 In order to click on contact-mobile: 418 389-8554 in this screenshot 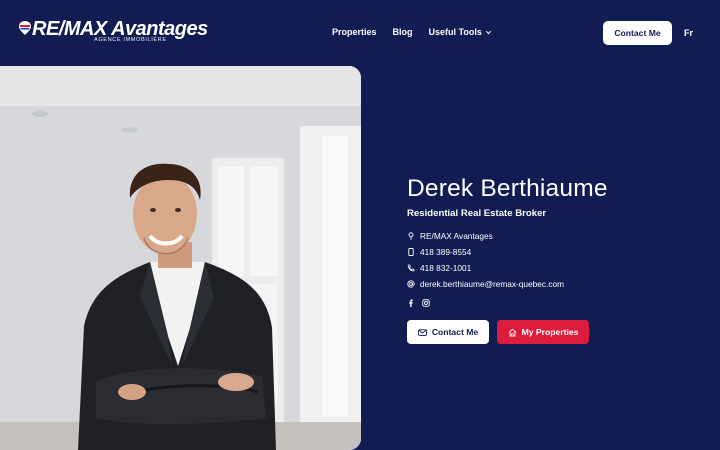, I will do `click(557, 252)`.